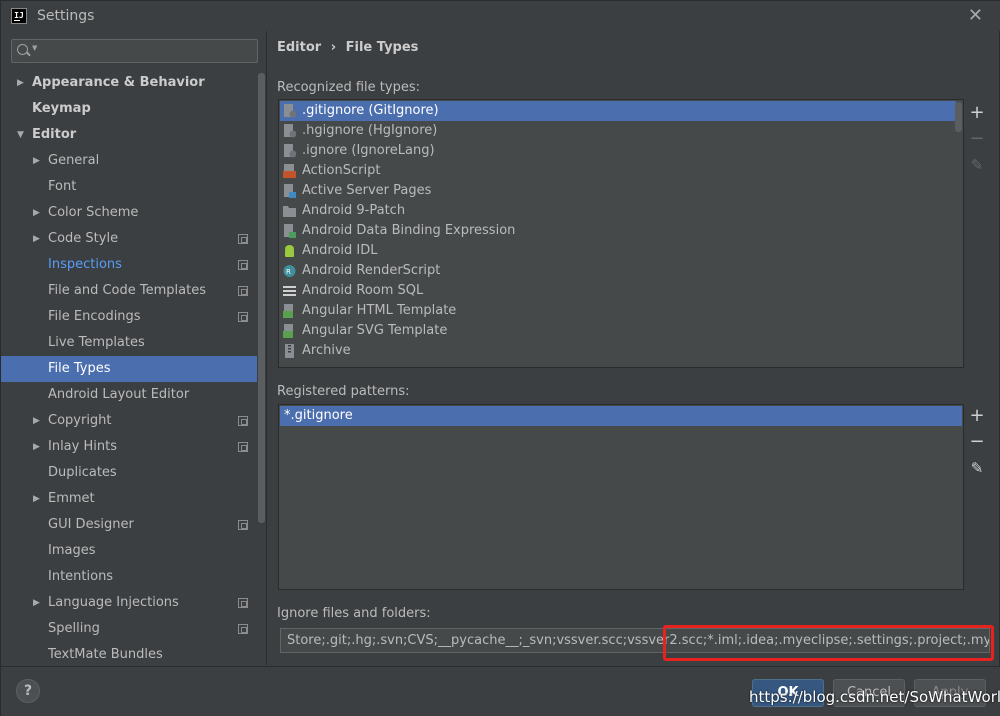 This screenshot has width=1000, height=716. What do you see at coordinates (299, 47) in the screenshot?
I see `breadcrumb-parent: Editor` at bounding box center [299, 47].